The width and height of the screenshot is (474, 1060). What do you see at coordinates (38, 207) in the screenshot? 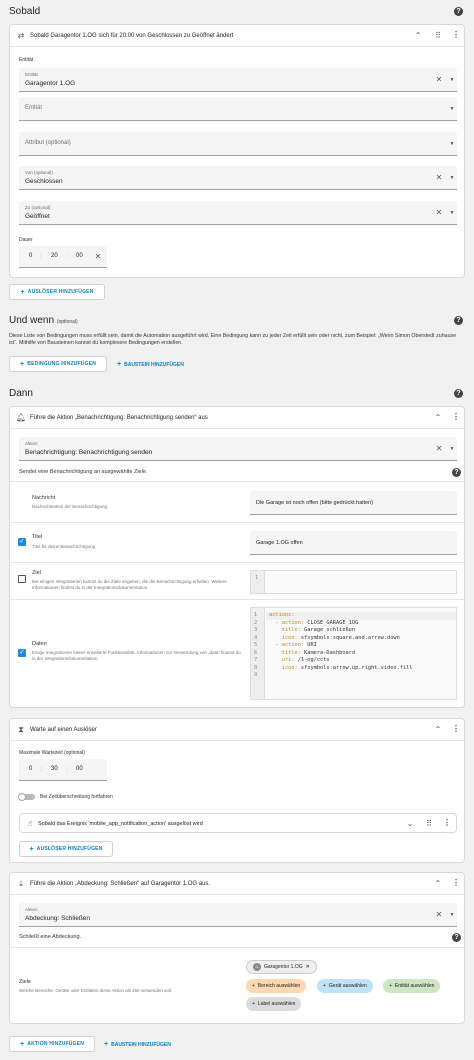
I see `to-label: Zu (optional)` at bounding box center [38, 207].